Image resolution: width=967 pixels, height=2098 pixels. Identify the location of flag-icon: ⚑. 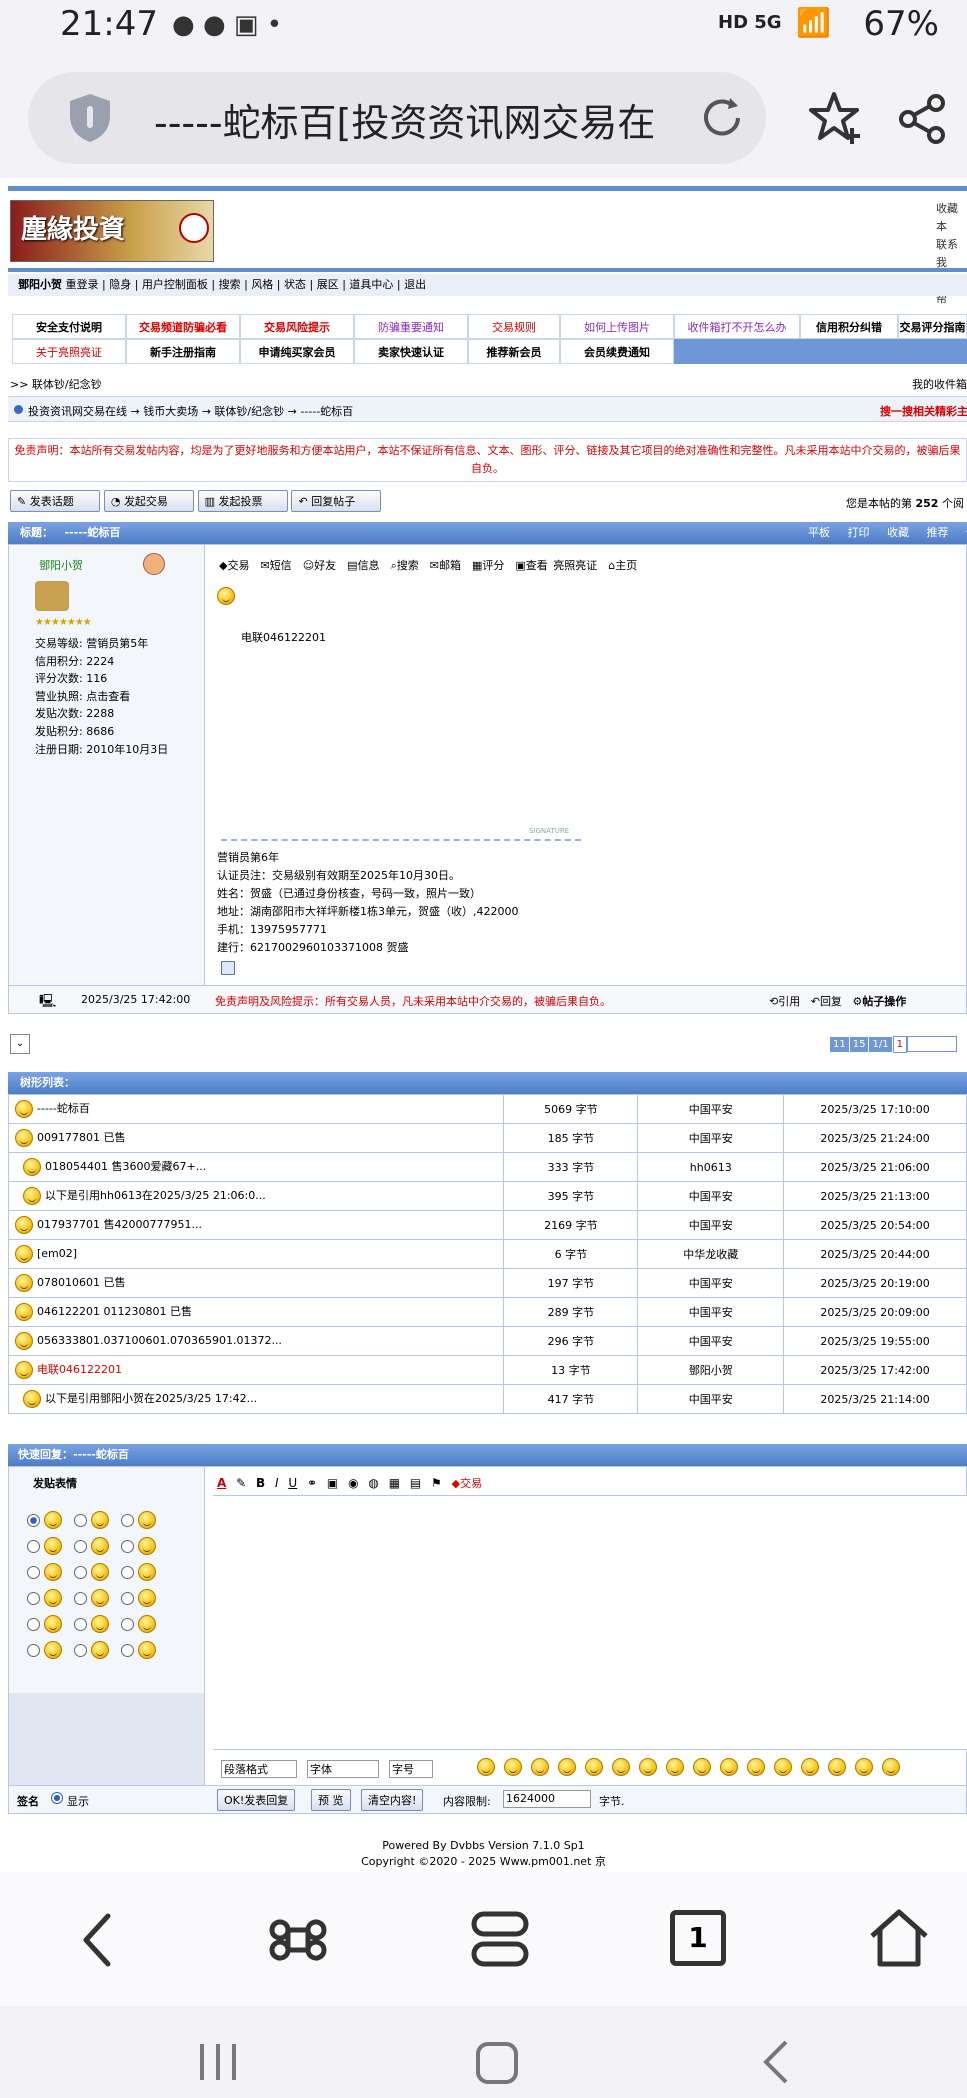
(436, 1483).